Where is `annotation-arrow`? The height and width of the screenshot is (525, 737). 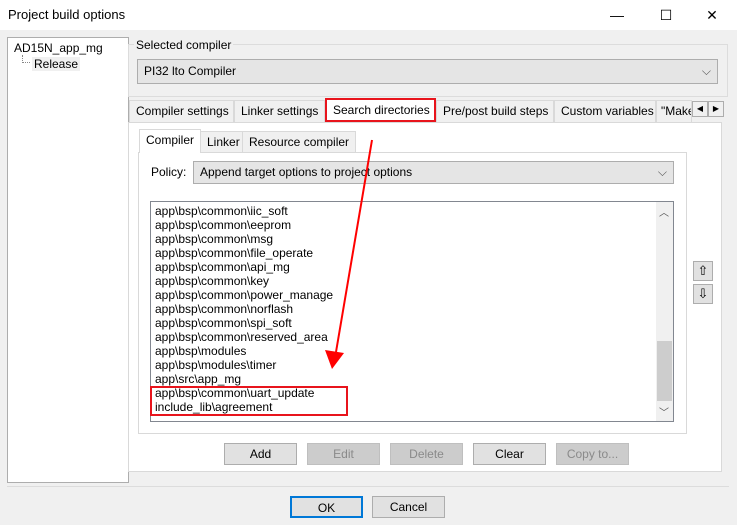
annotation-arrow is located at coordinates (349, 254).